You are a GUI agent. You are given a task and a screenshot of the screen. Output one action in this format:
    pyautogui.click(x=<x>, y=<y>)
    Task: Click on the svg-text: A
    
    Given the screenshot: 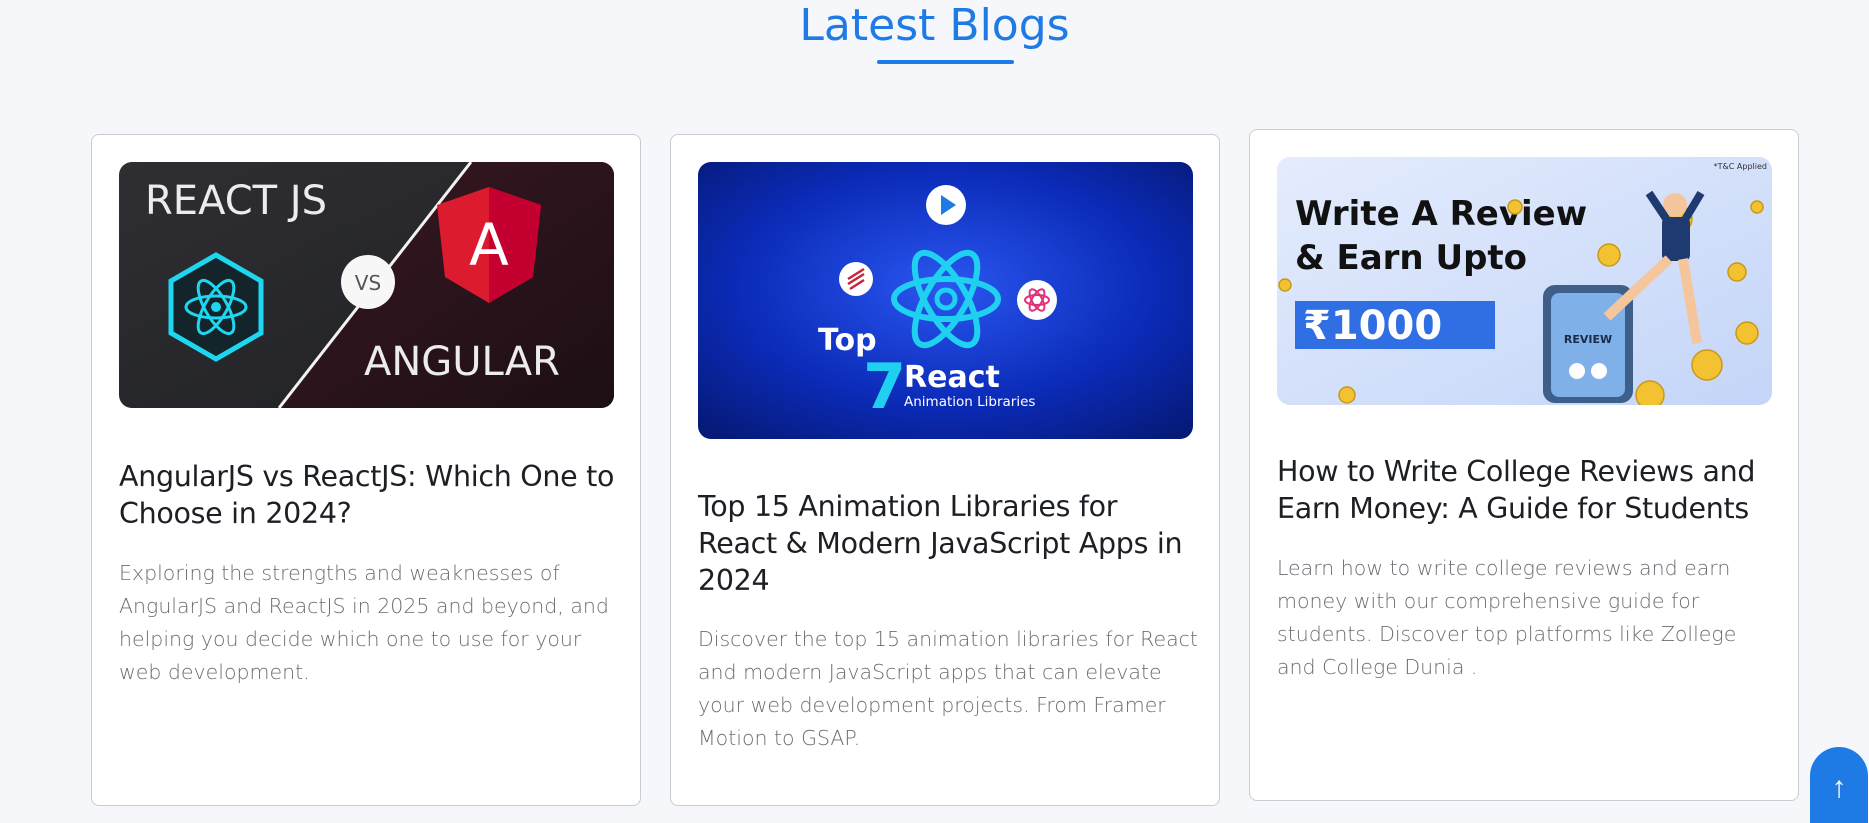 What is the action you would take?
    pyautogui.click(x=489, y=245)
    